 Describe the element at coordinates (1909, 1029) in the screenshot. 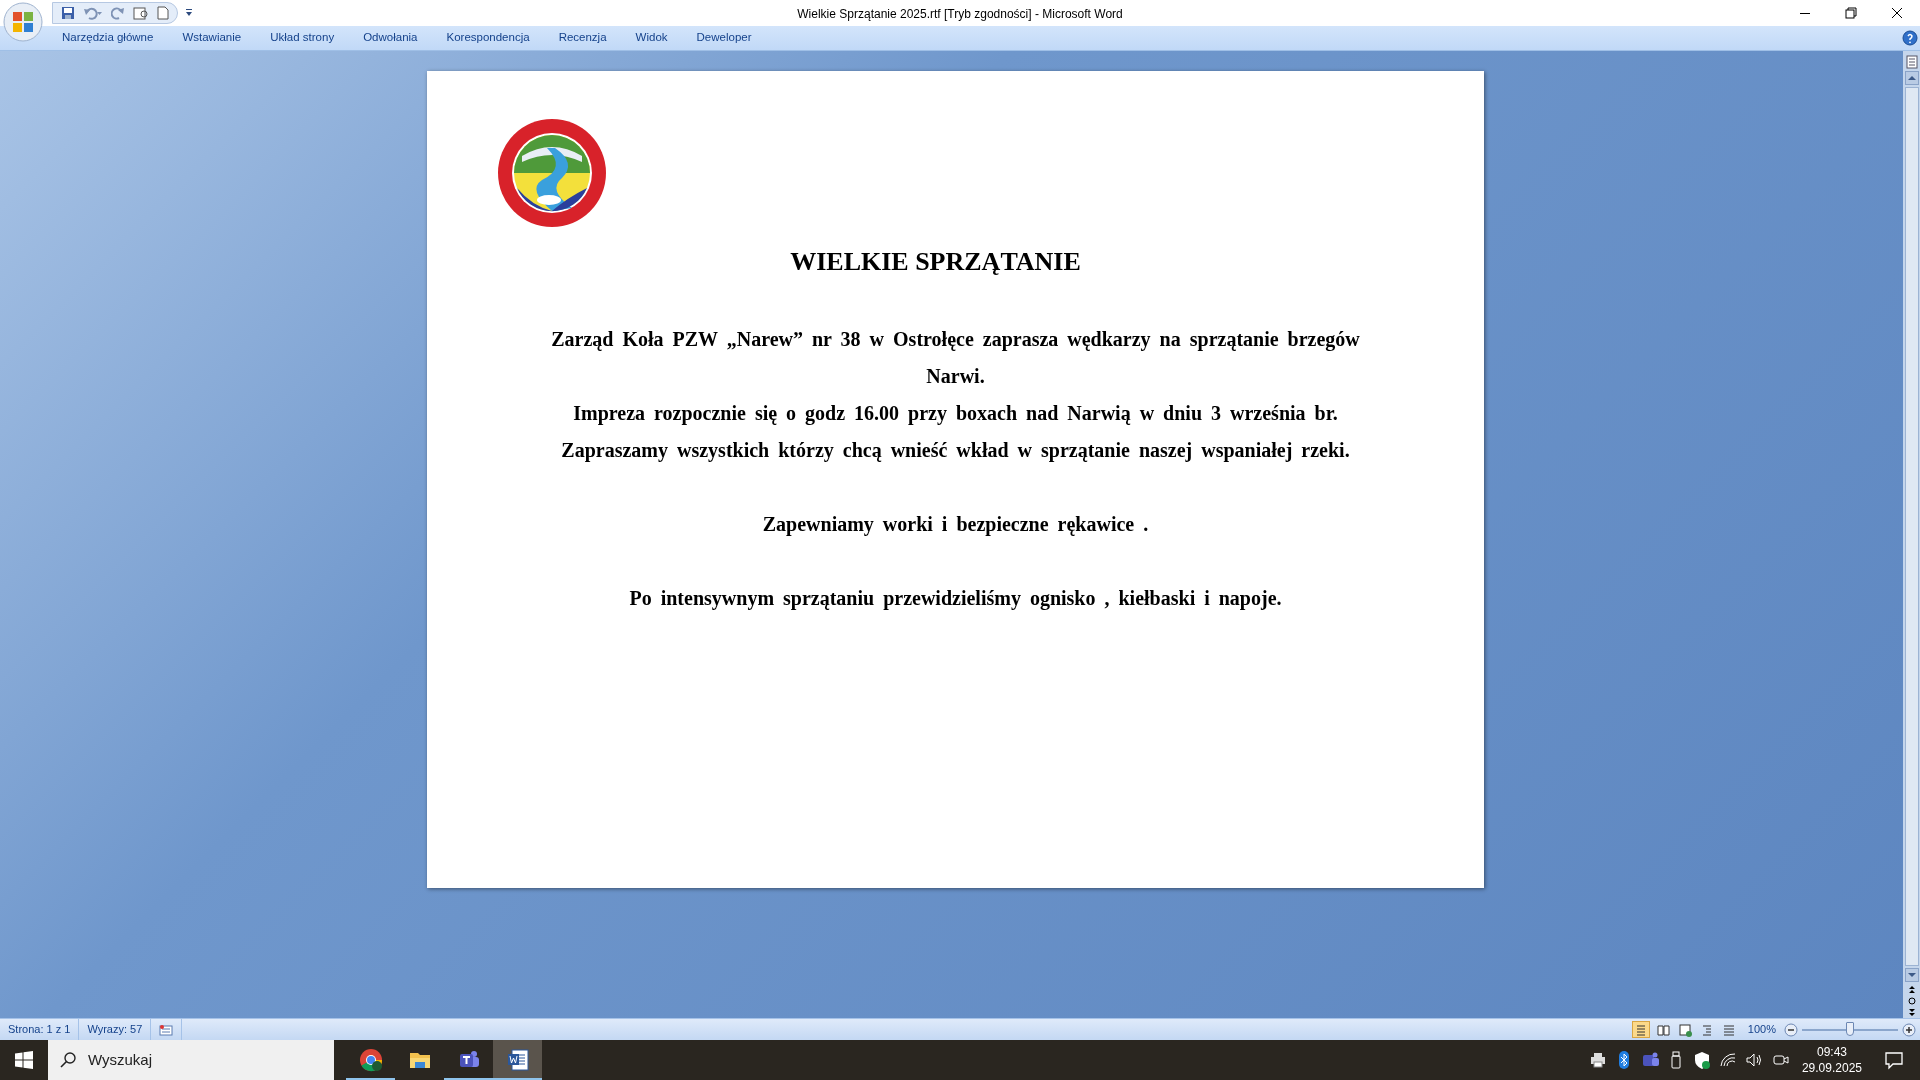

I see `zoom-in-icon` at that location.